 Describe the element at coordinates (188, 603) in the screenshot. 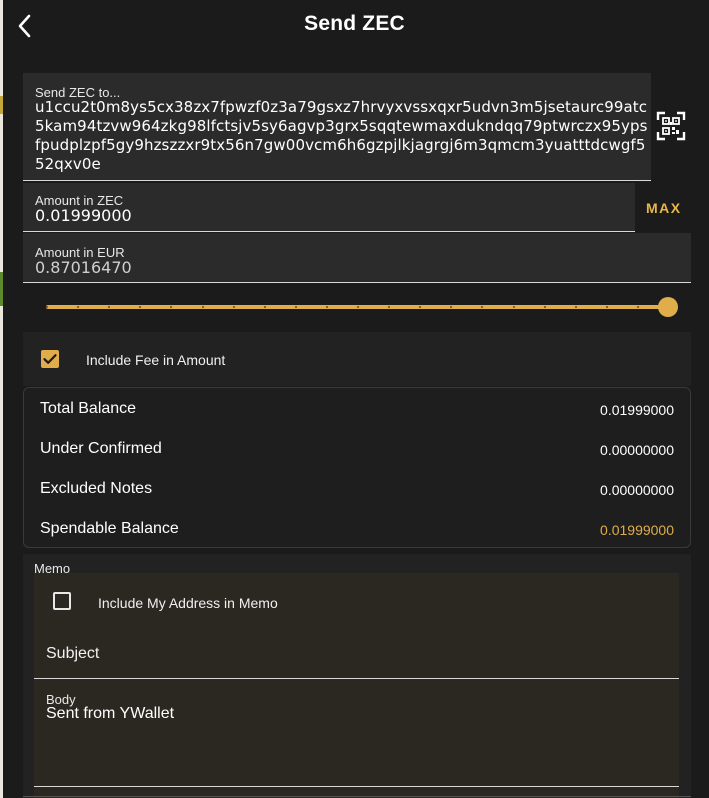

I see `include-address-label: Include My Address in Memo` at that location.